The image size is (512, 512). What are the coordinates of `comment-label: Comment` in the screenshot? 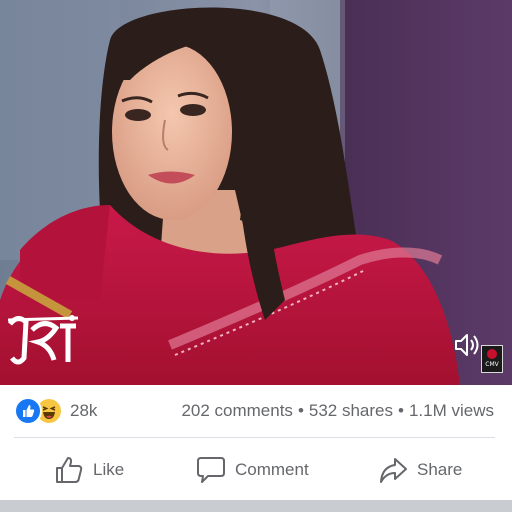 It's located at (272, 469).